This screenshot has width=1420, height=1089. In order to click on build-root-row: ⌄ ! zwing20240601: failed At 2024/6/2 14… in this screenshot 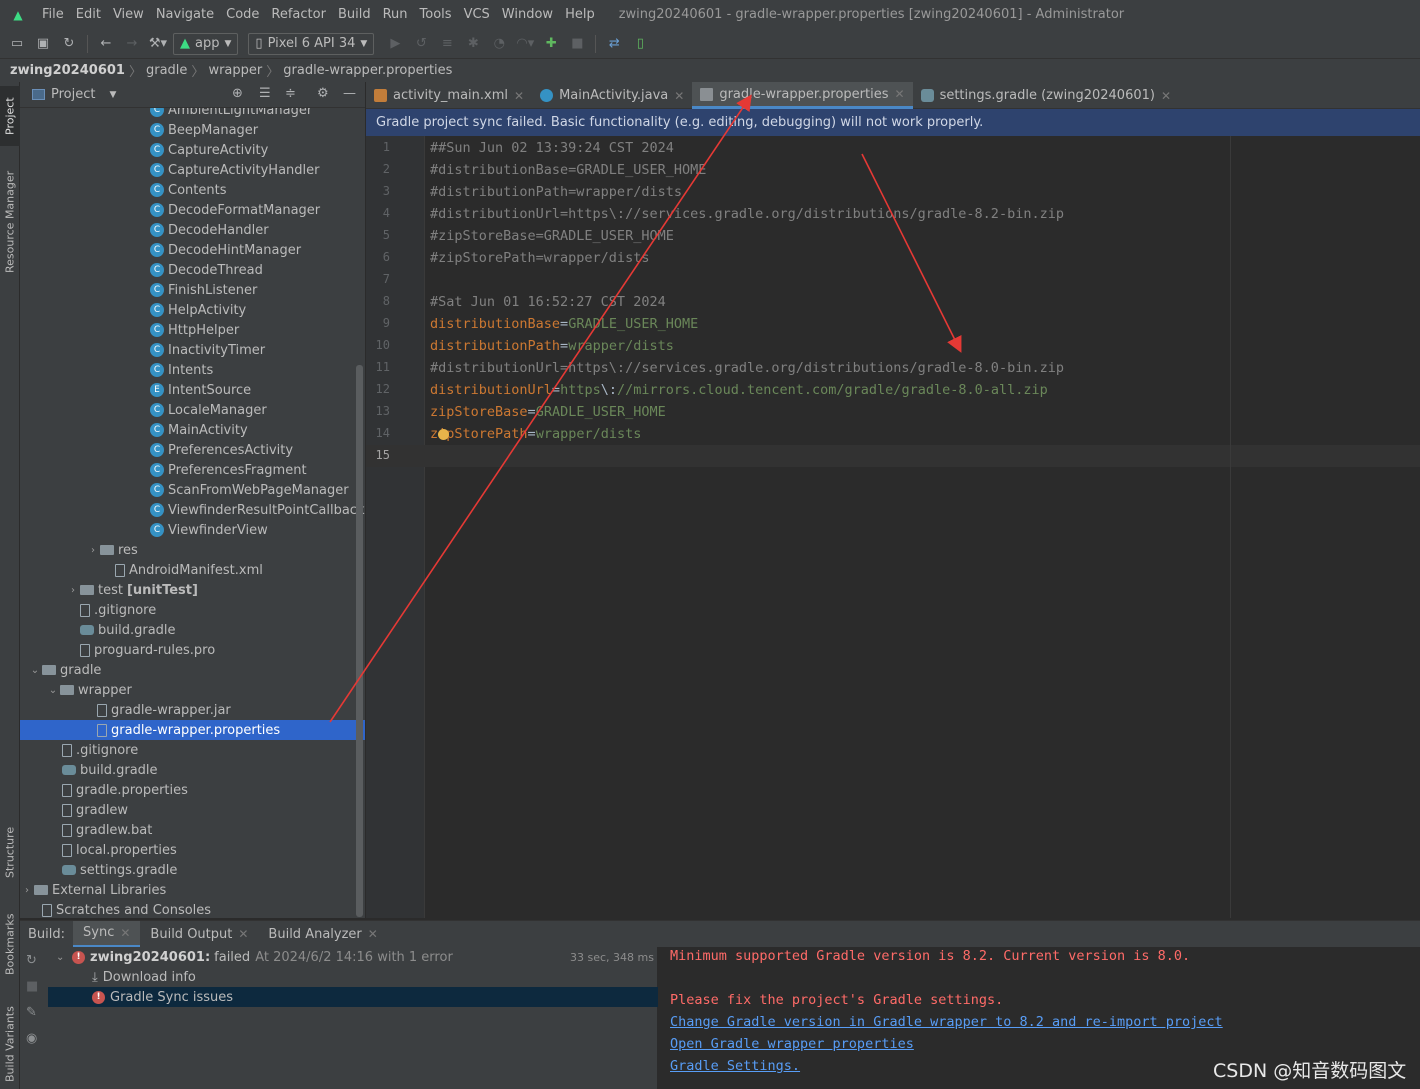, I will do `click(353, 957)`.